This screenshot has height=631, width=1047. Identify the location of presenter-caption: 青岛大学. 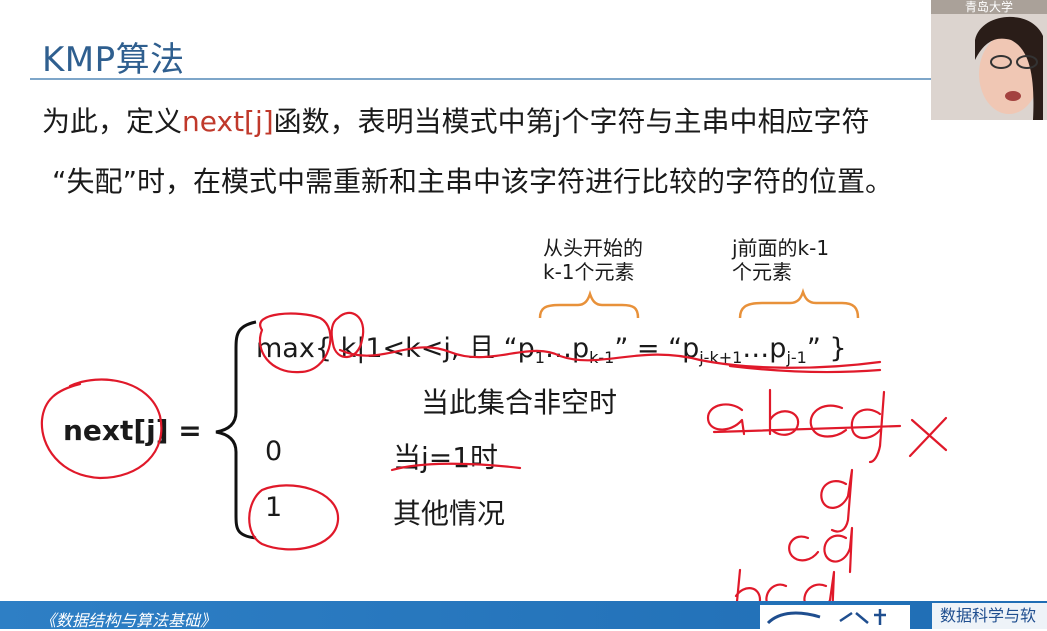
(989, 7).